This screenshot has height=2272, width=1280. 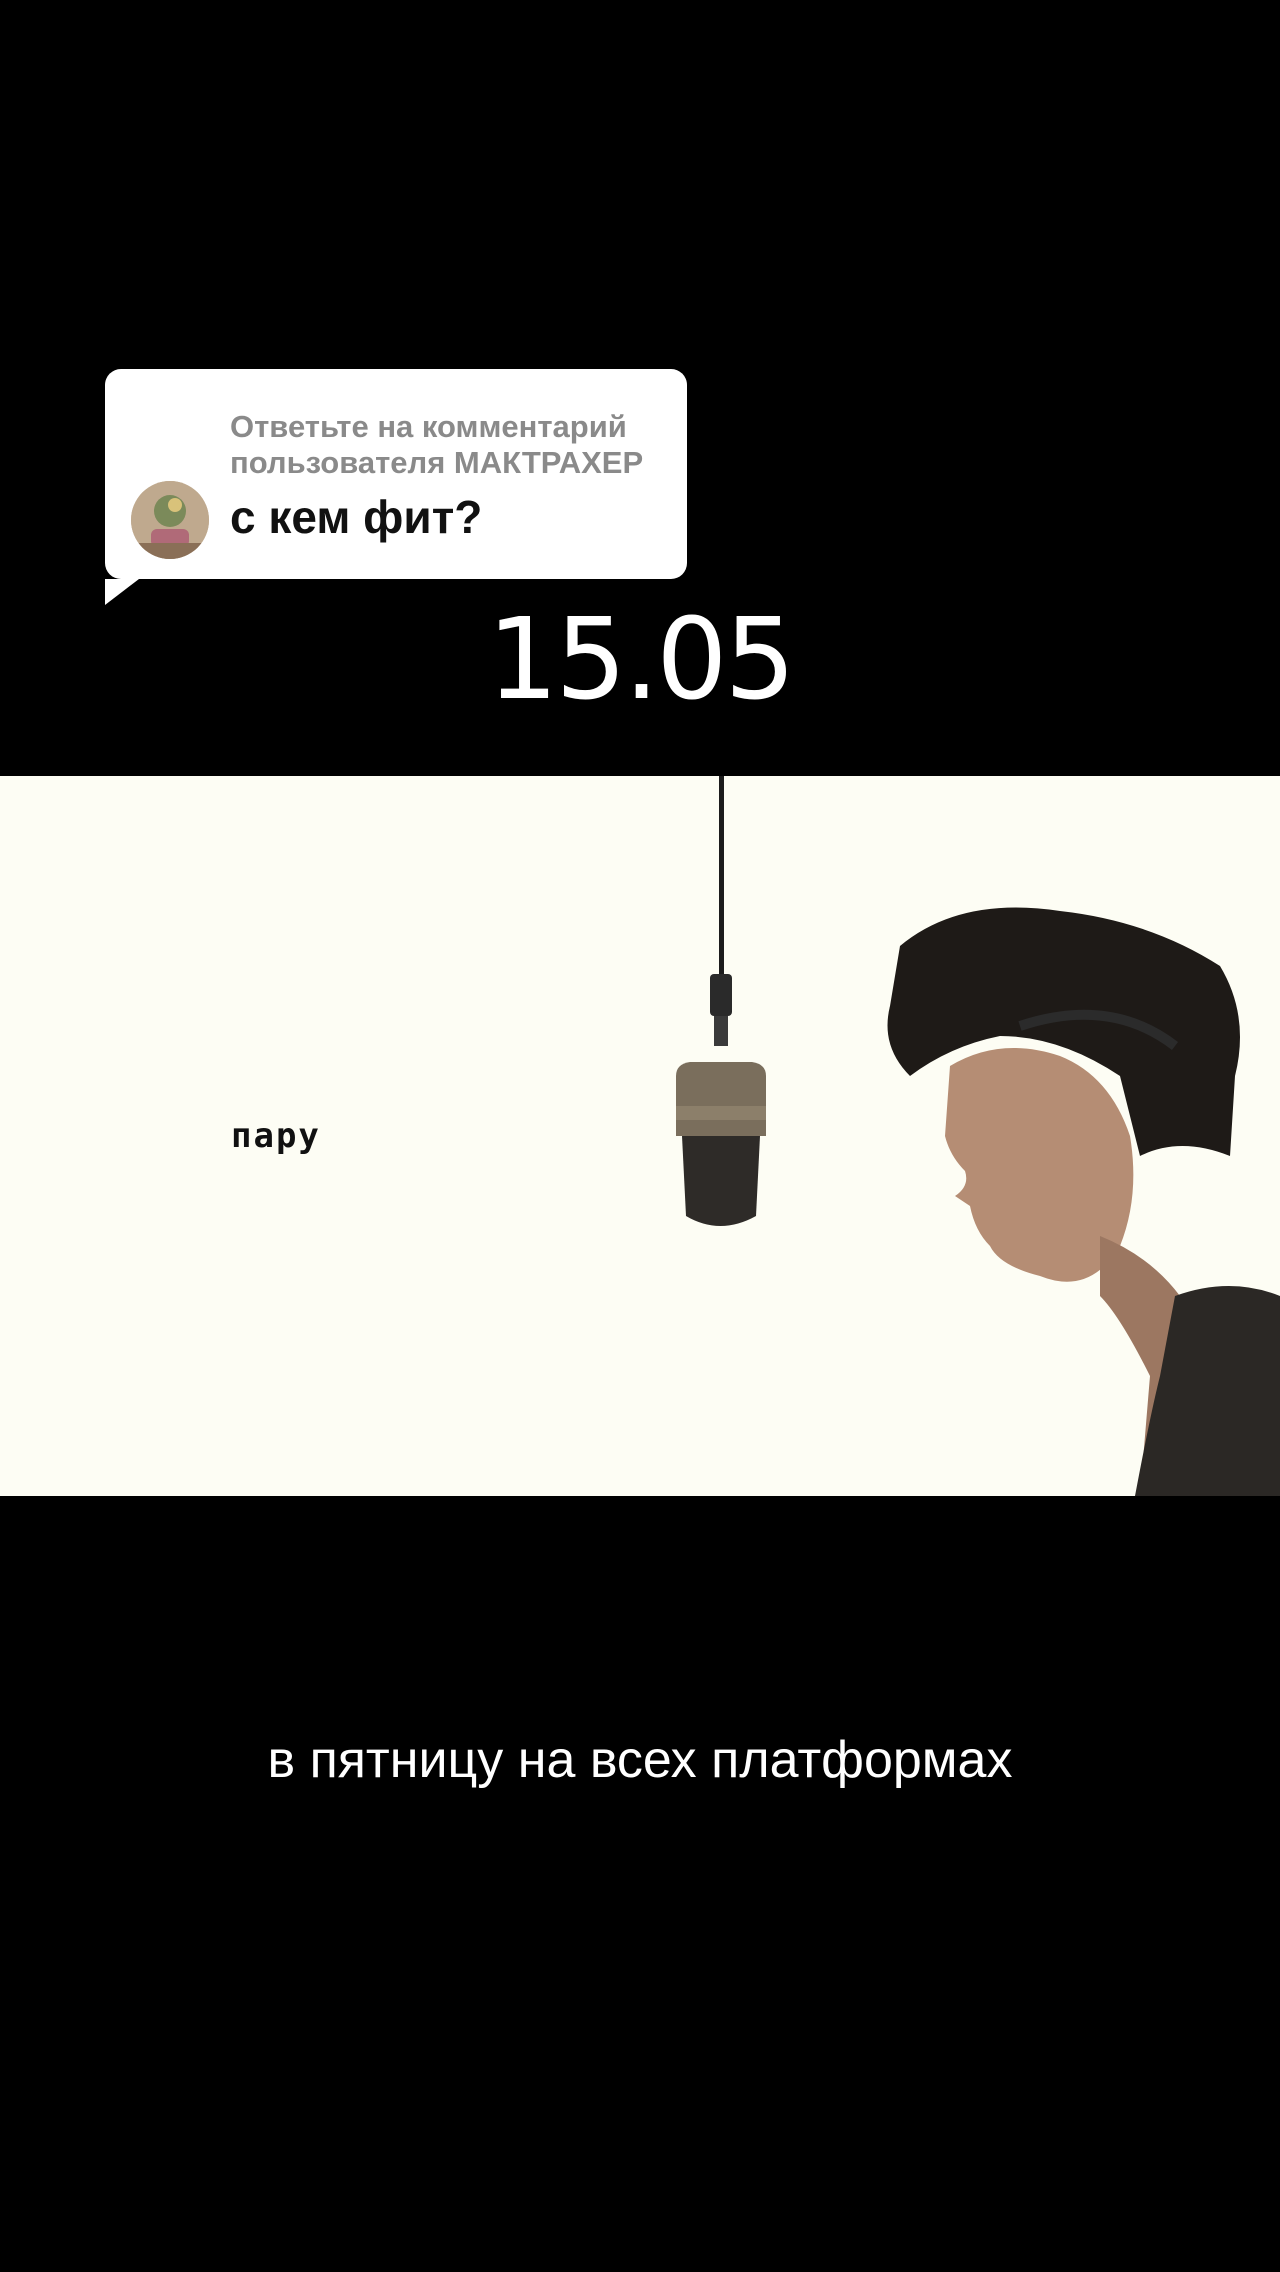 What do you see at coordinates (721, 876) in the screenshot?
I see `mic-cable` at bounding box center [721, 876].